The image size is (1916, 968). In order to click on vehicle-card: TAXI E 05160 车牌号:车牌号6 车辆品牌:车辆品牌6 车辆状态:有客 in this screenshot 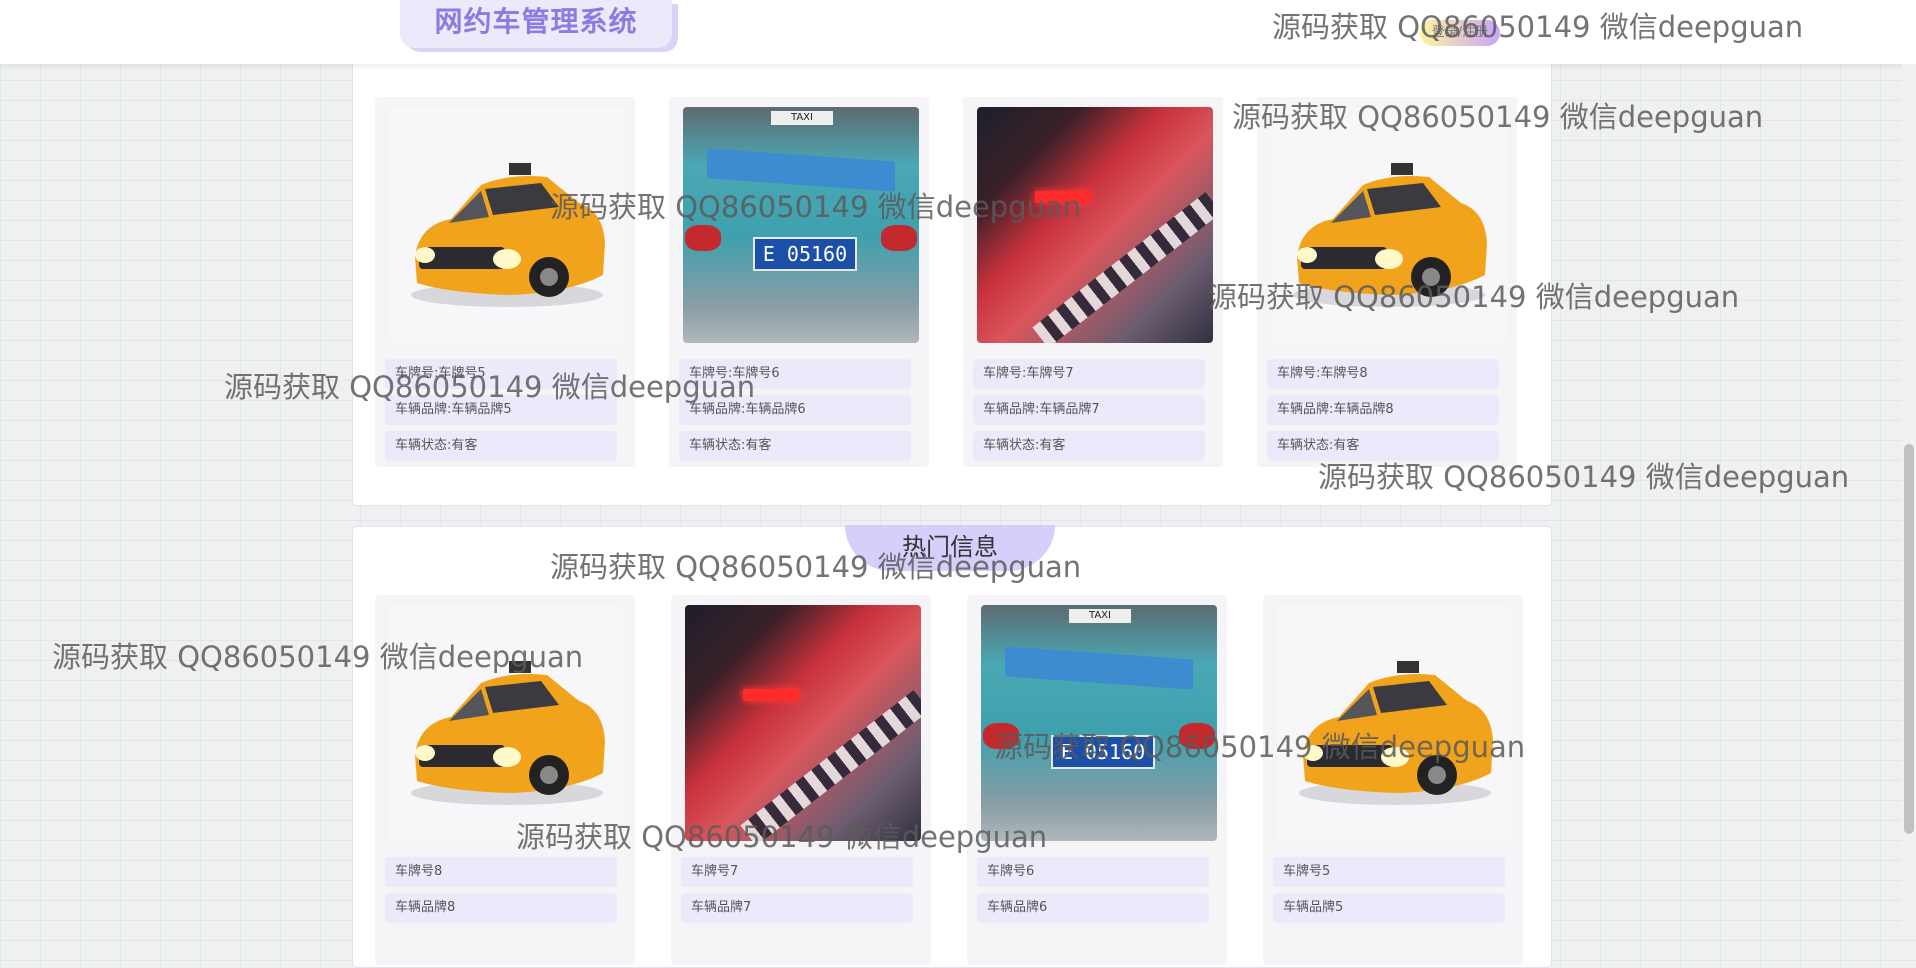, I will do `click(799, 282)`.